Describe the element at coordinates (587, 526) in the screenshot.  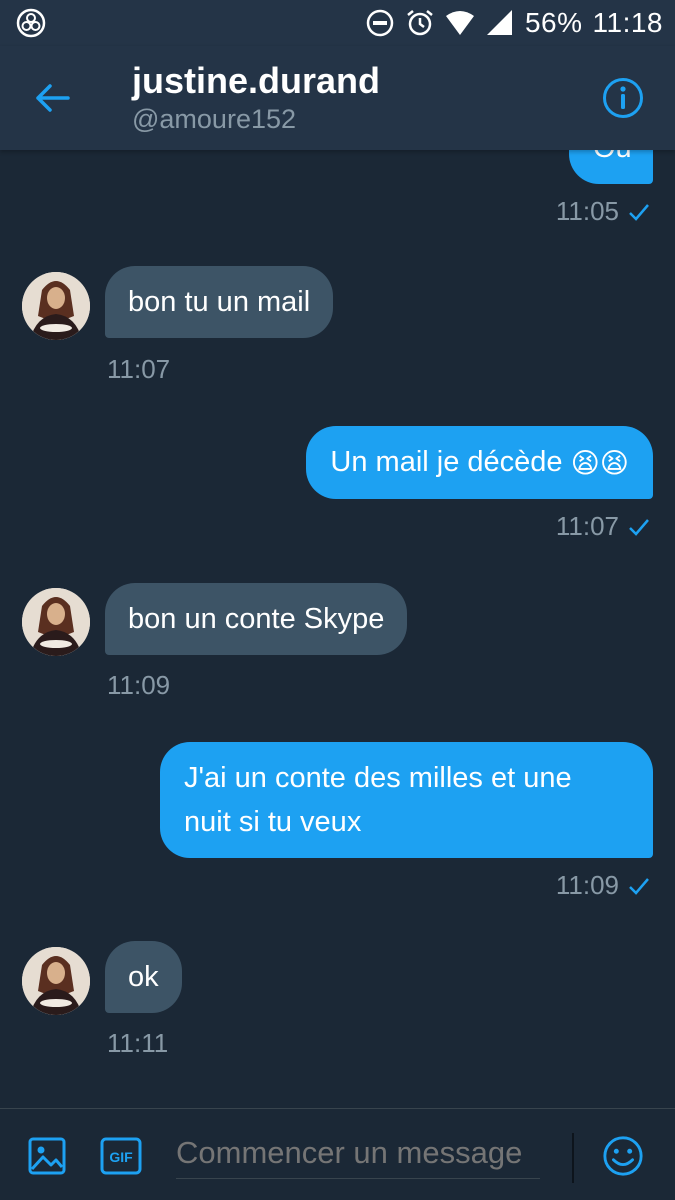
I see `timestamp-text: 11:07` at that location.